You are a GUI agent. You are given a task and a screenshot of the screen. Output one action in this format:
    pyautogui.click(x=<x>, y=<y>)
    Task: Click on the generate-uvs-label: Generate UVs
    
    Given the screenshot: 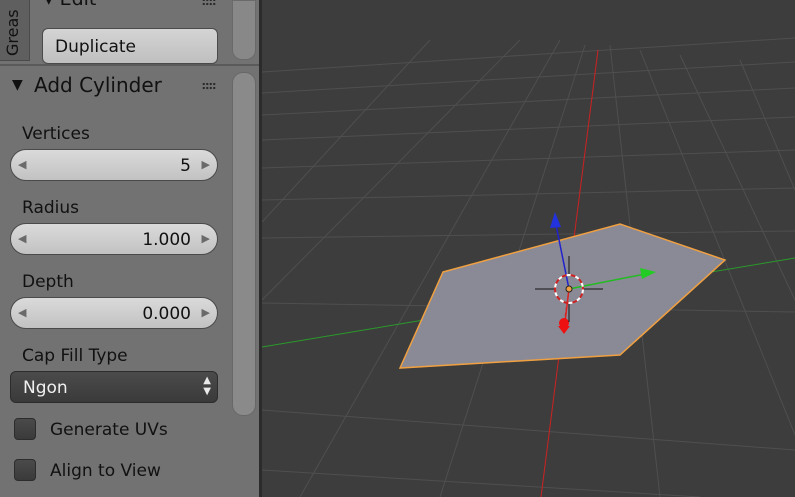 What is the action you would take?
    pyautogui.click(x=109, y=430)
    